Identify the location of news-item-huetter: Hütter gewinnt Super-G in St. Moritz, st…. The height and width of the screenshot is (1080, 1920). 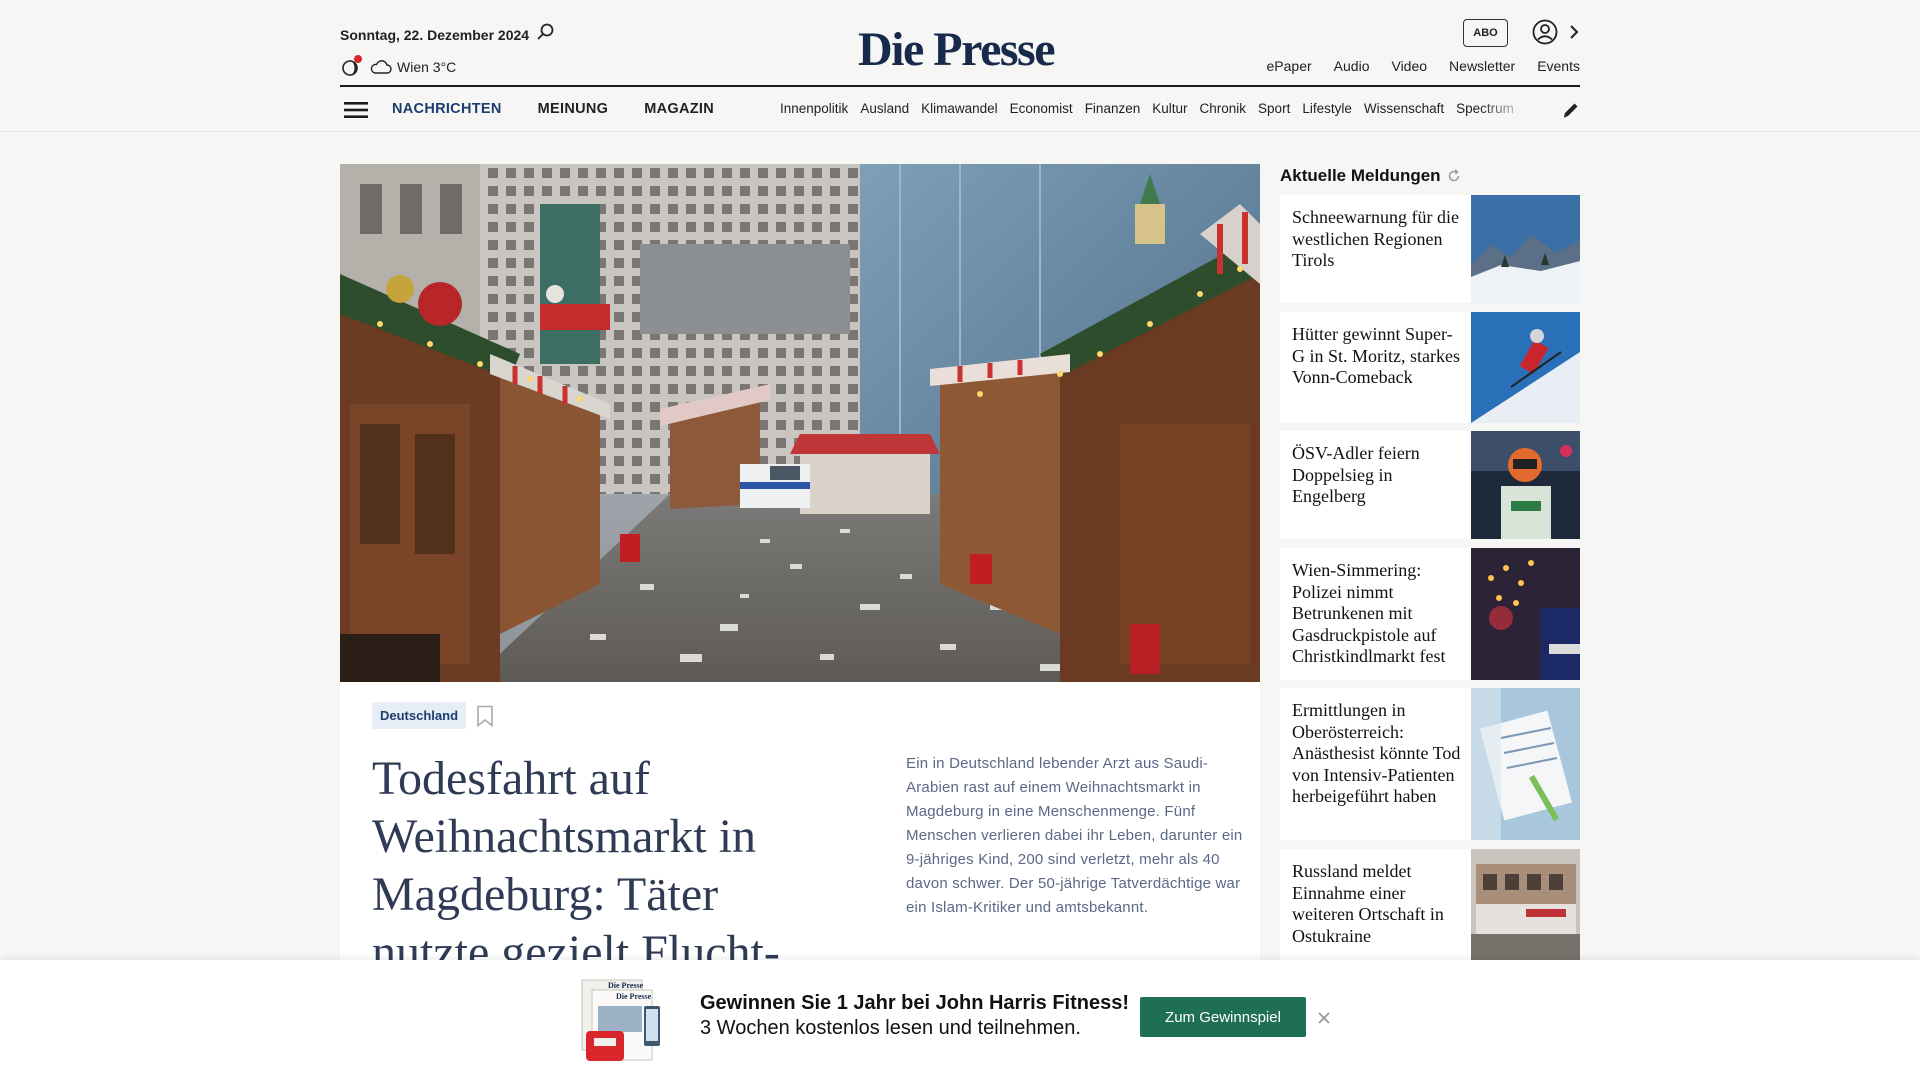
(1430, 367).